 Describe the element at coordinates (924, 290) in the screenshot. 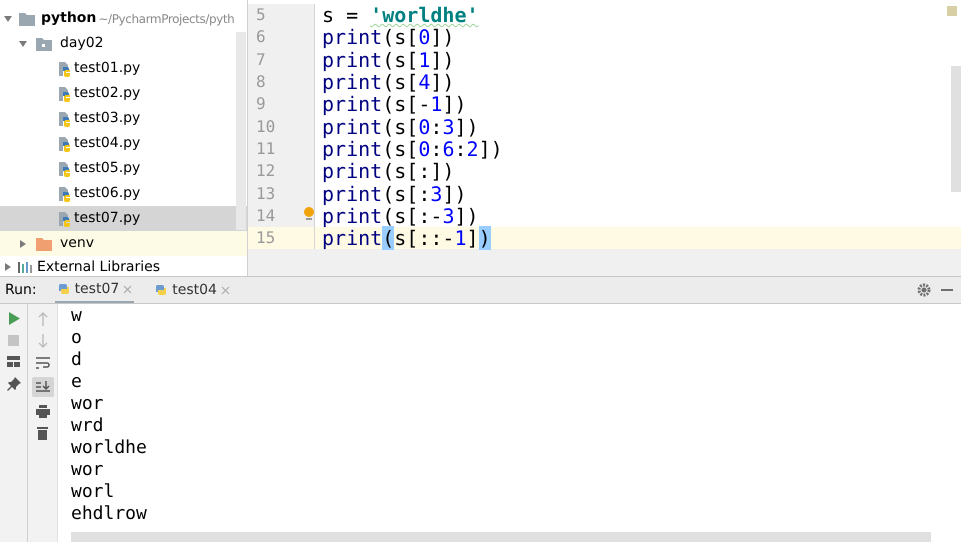

I see `settings-icon` at that location.